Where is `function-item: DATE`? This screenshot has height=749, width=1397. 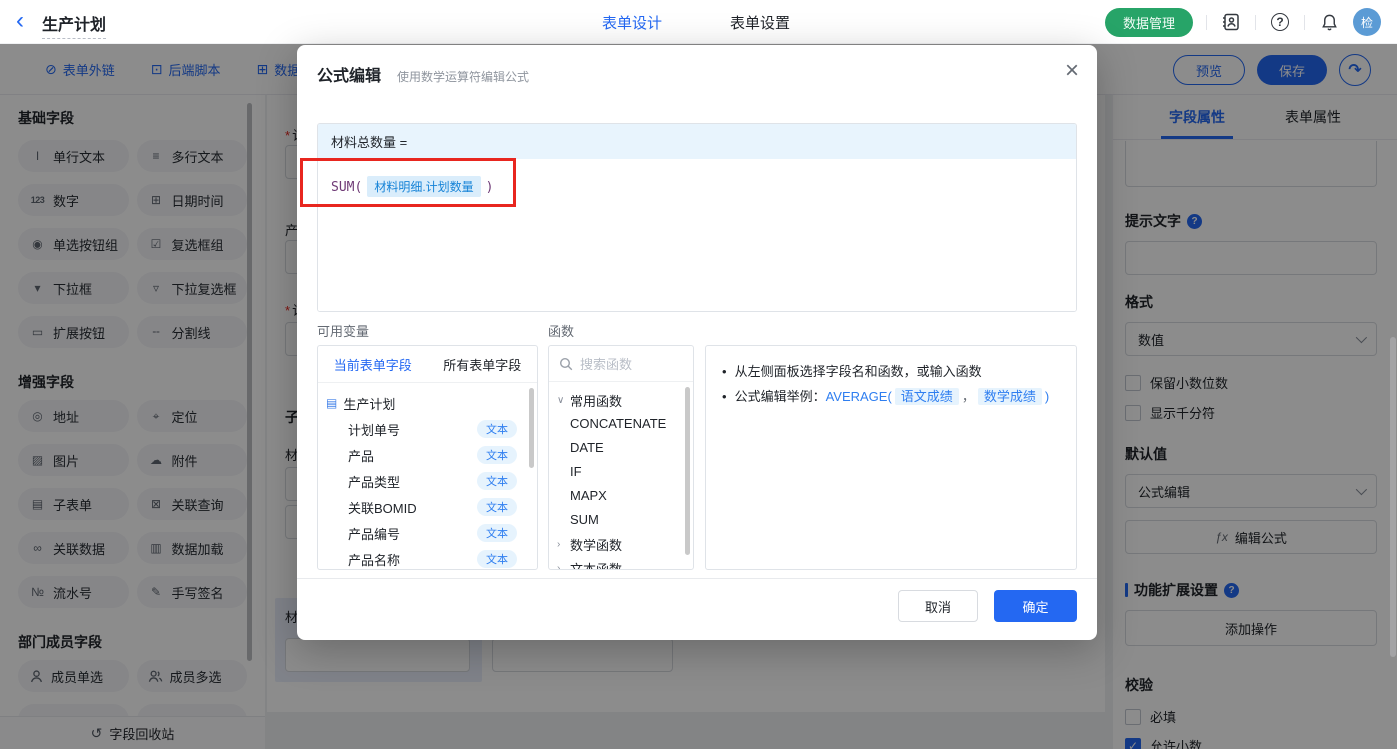
function-item: DATE is located at coordinates (621, 448).